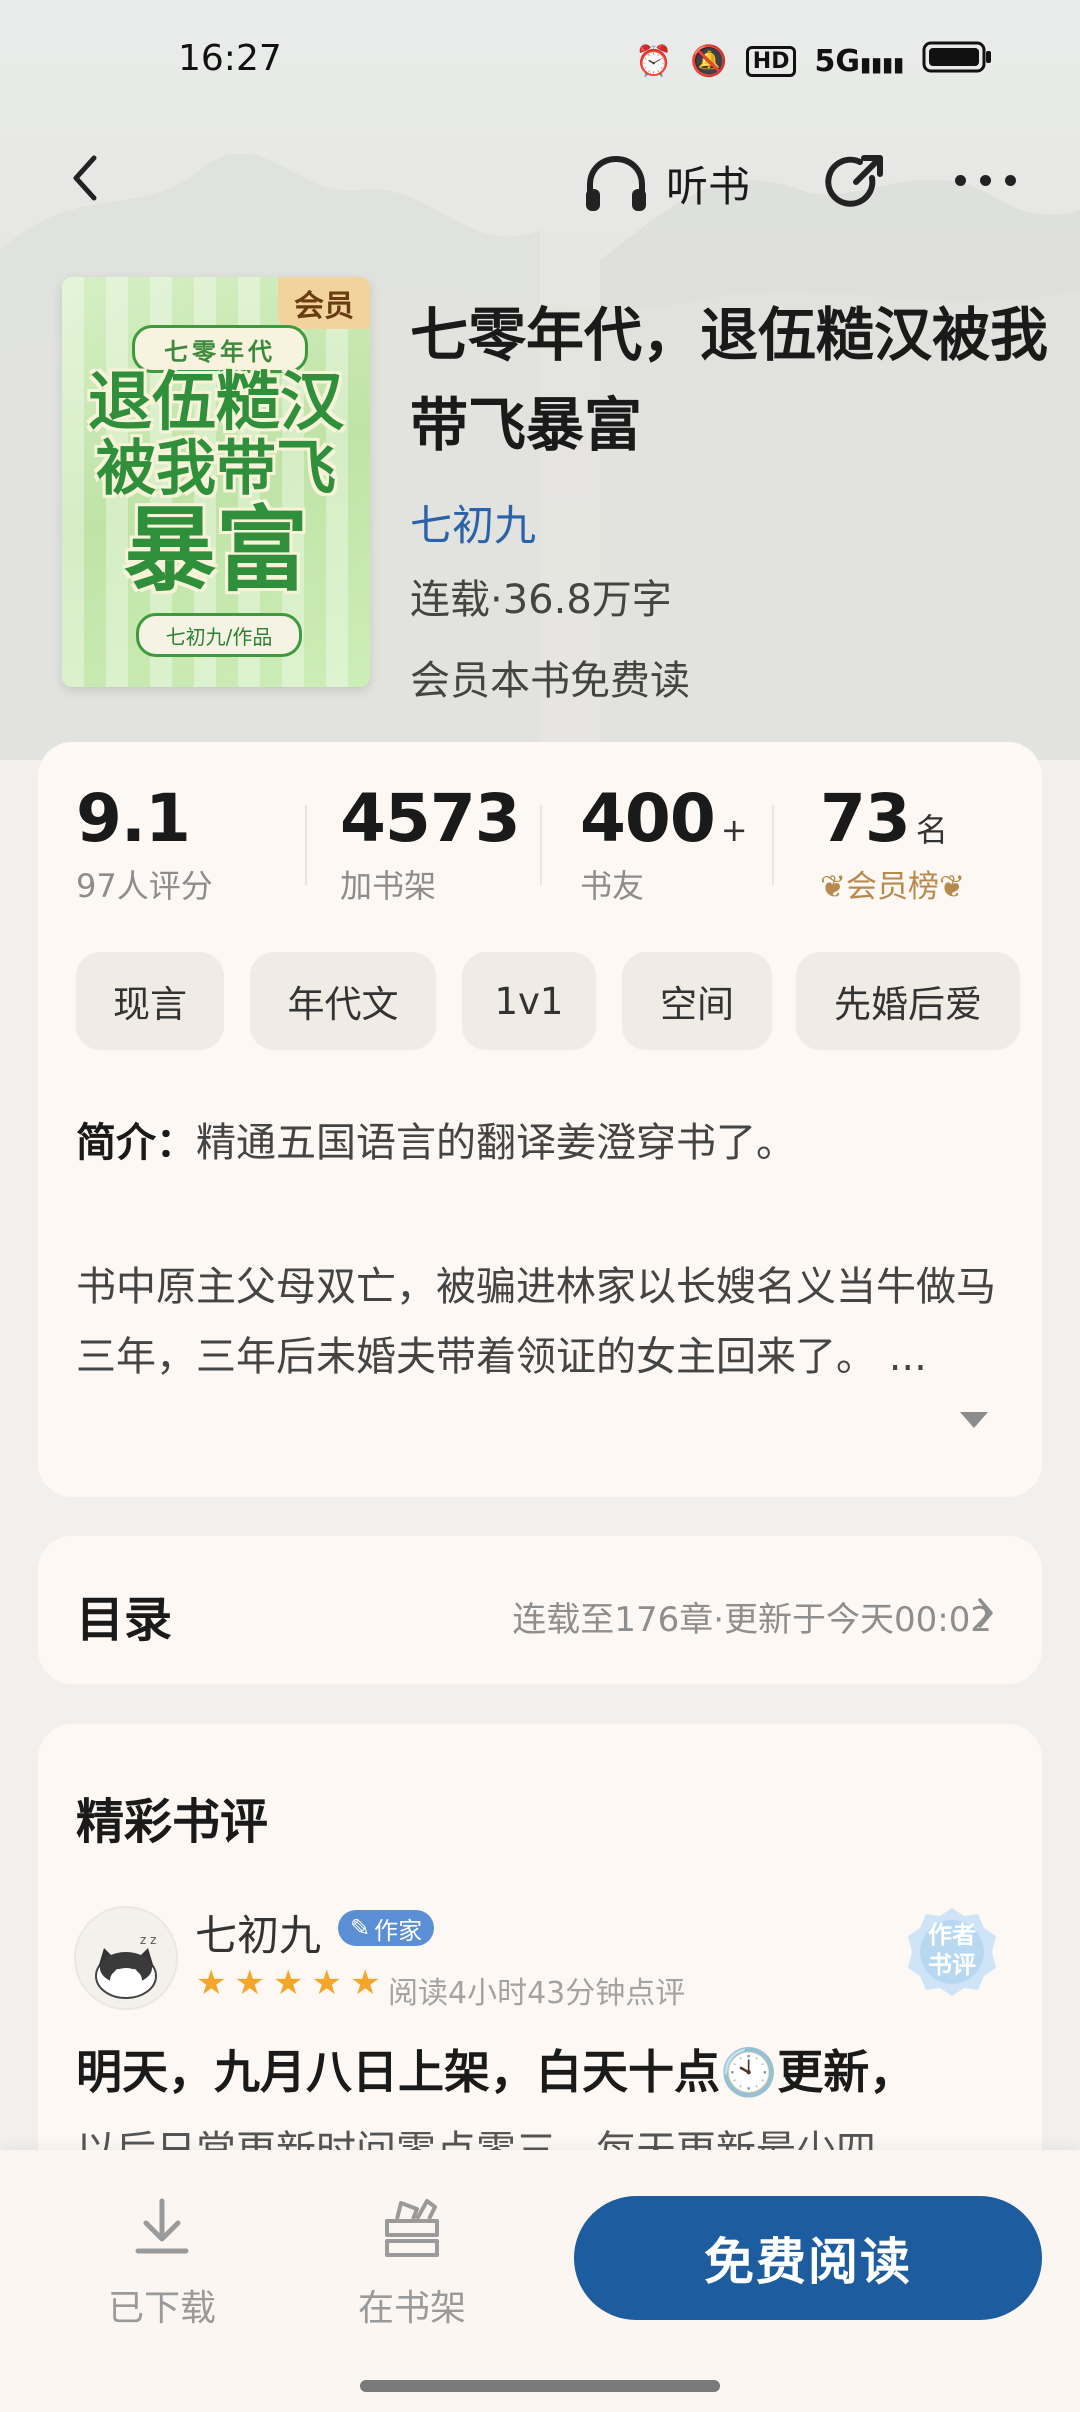  I want to click on network-label: 5G, so click(837, 61).